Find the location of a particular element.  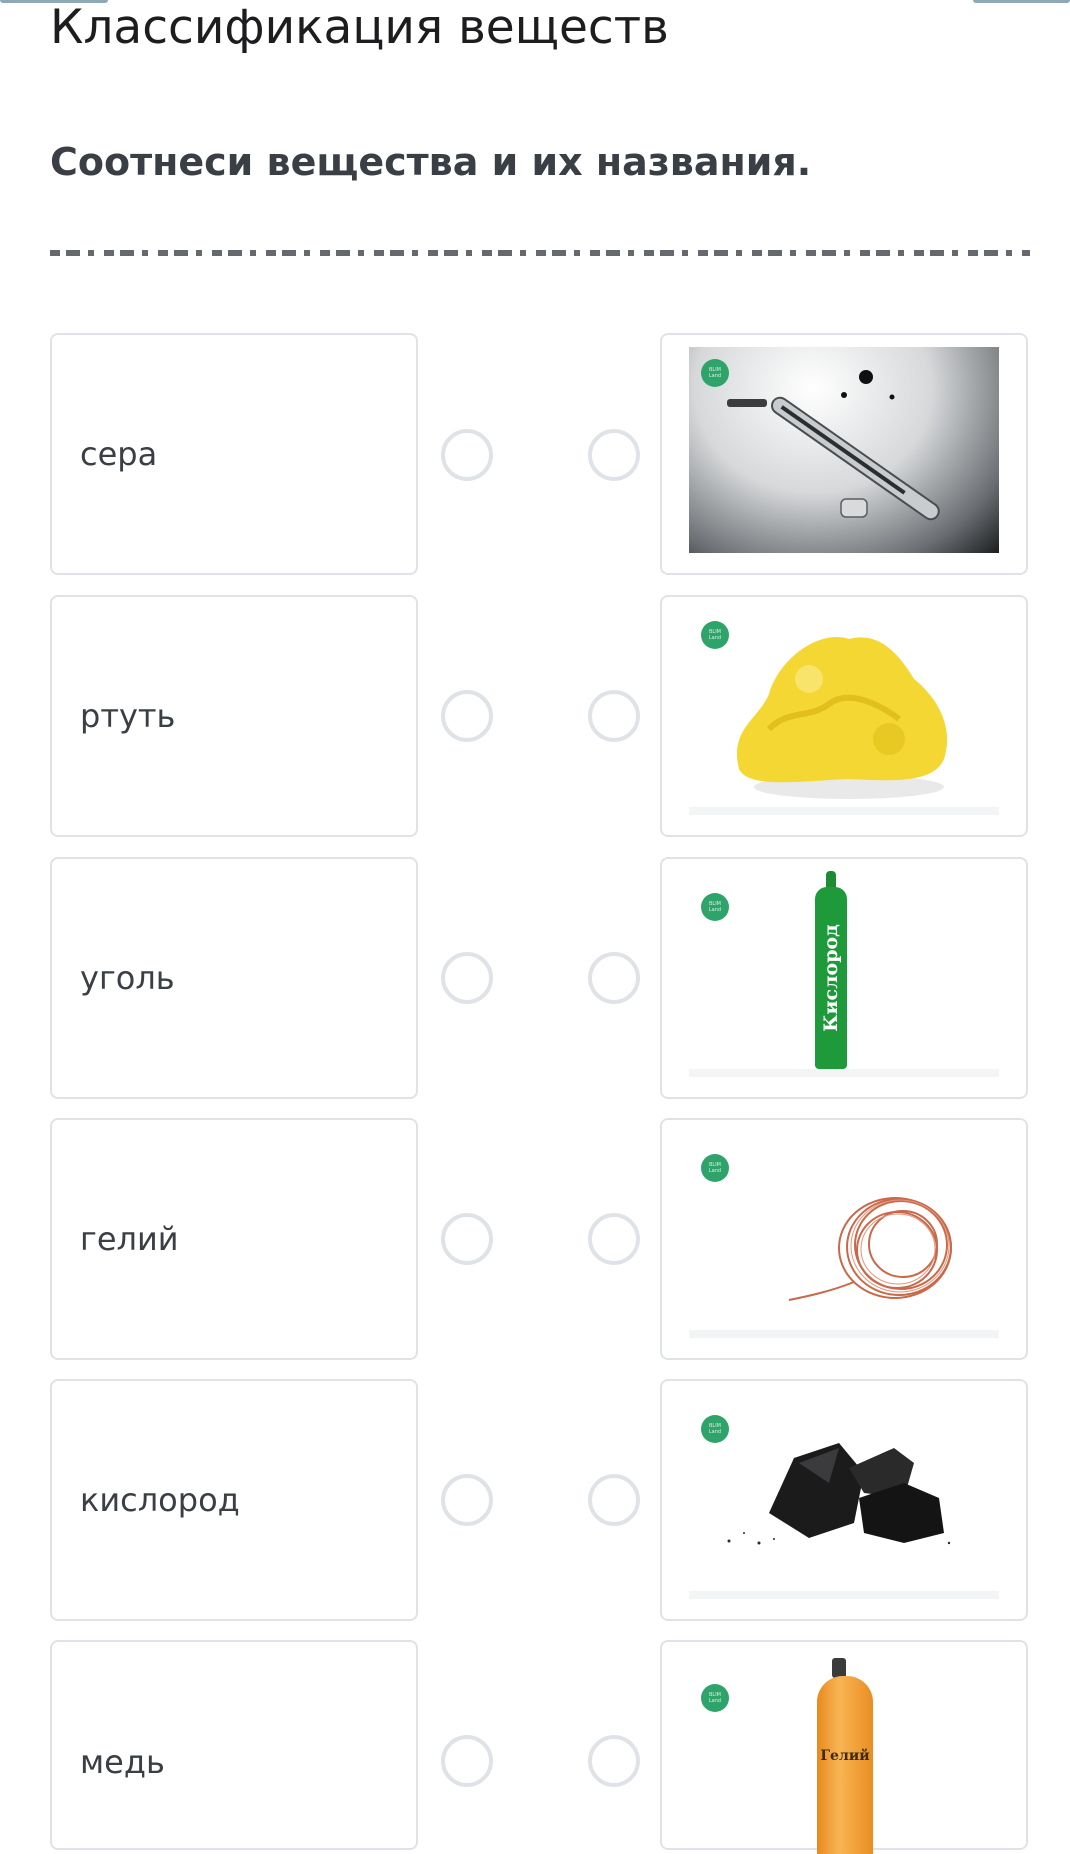

match-left-item: ртуть is located at coordinates (234, 716).